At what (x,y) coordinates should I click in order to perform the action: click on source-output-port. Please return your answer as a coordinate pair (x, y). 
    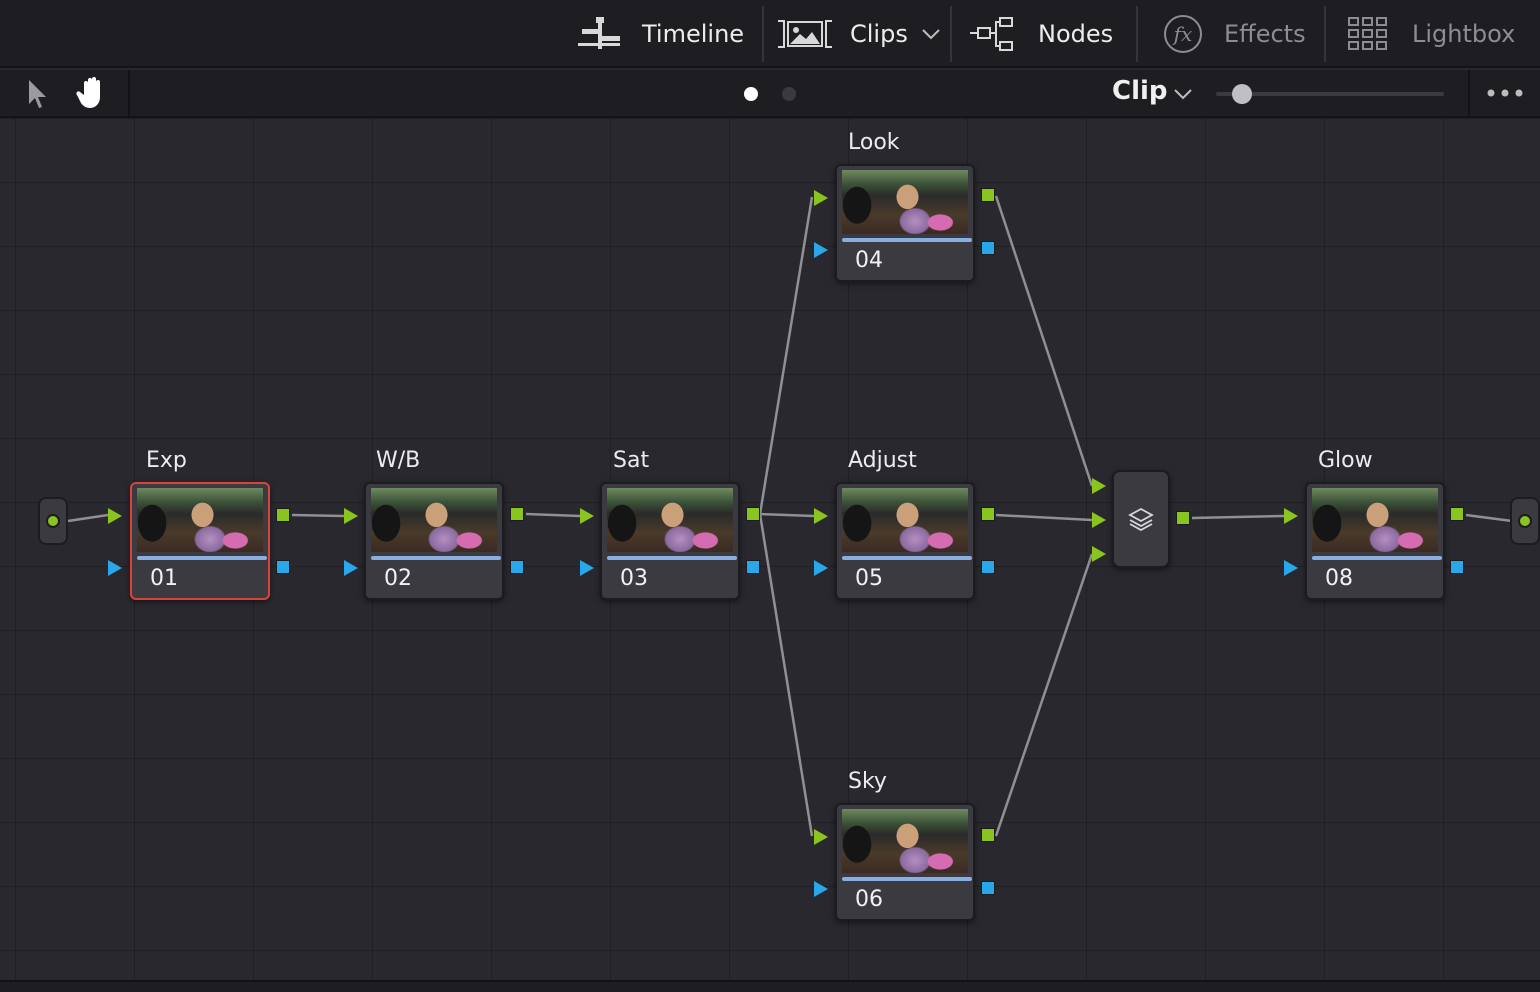
    Looking at the image, I should click on (53, 521).